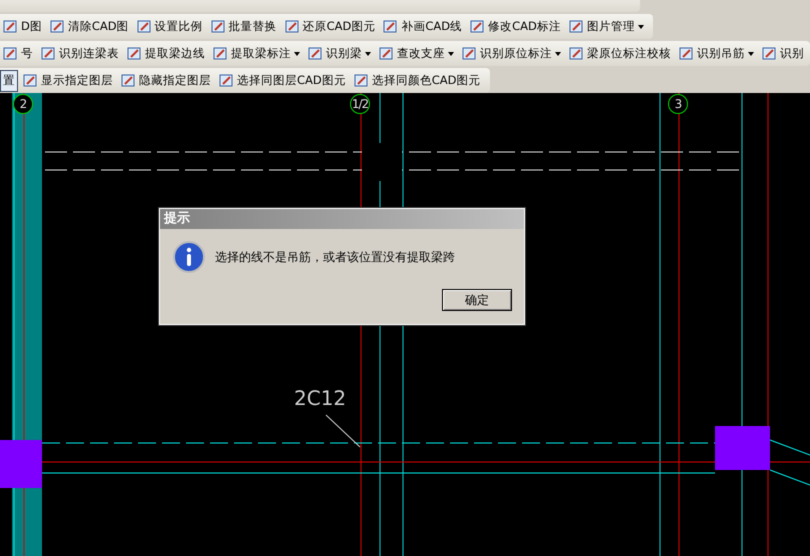 The image size is (810, 556). What do you see at coordinates (515, 27) in the screenshot?
I see `toolbar-button: 修改CAD标注` at bounding box center [515, 27].